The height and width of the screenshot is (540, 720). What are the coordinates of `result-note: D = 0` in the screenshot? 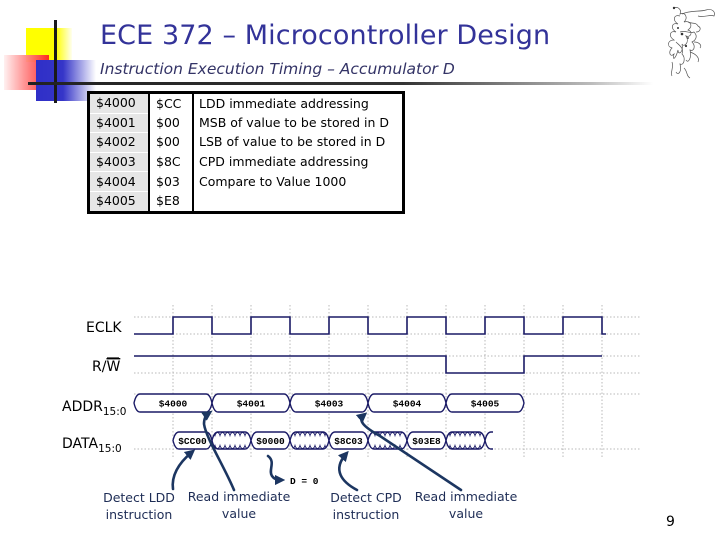 It's located at (304, 481).